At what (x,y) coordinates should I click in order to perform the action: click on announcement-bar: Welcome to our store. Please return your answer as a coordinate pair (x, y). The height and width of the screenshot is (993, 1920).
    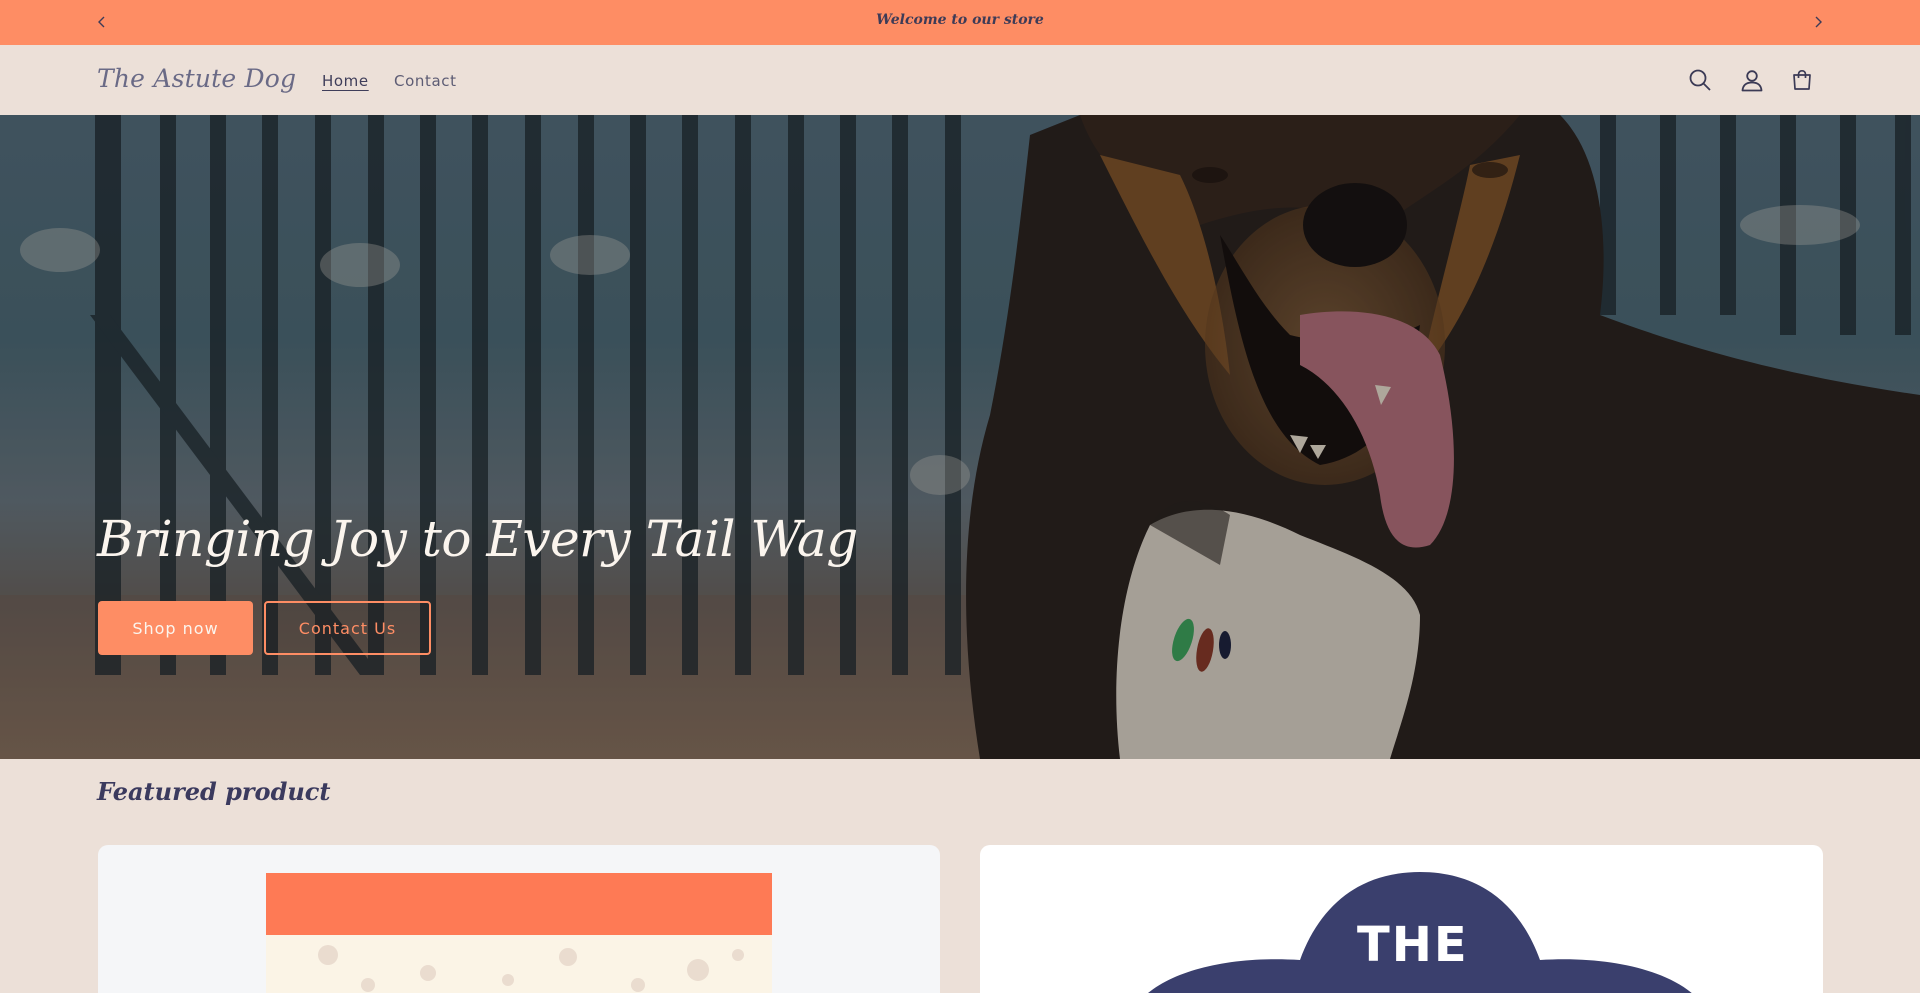
    Looking at the image, I should click on (960, 22).